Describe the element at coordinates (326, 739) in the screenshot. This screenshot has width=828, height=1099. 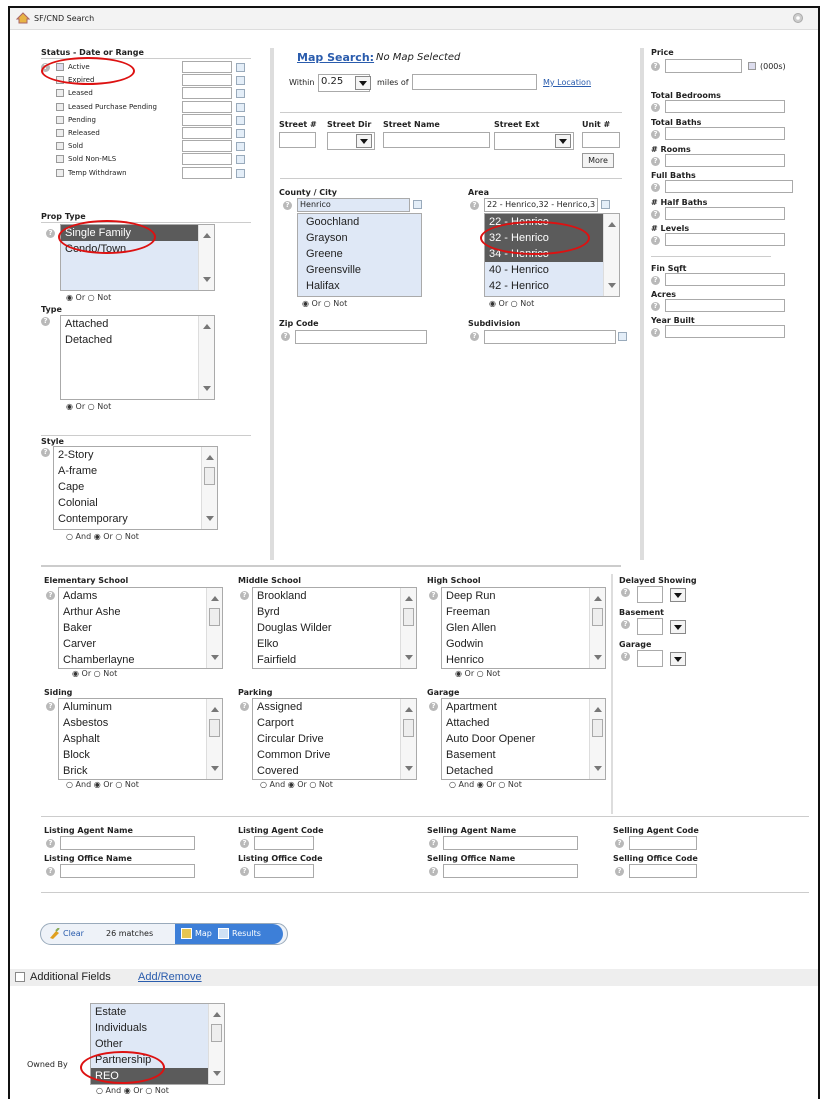
I see `parking-option: Circular Drive` at that location.